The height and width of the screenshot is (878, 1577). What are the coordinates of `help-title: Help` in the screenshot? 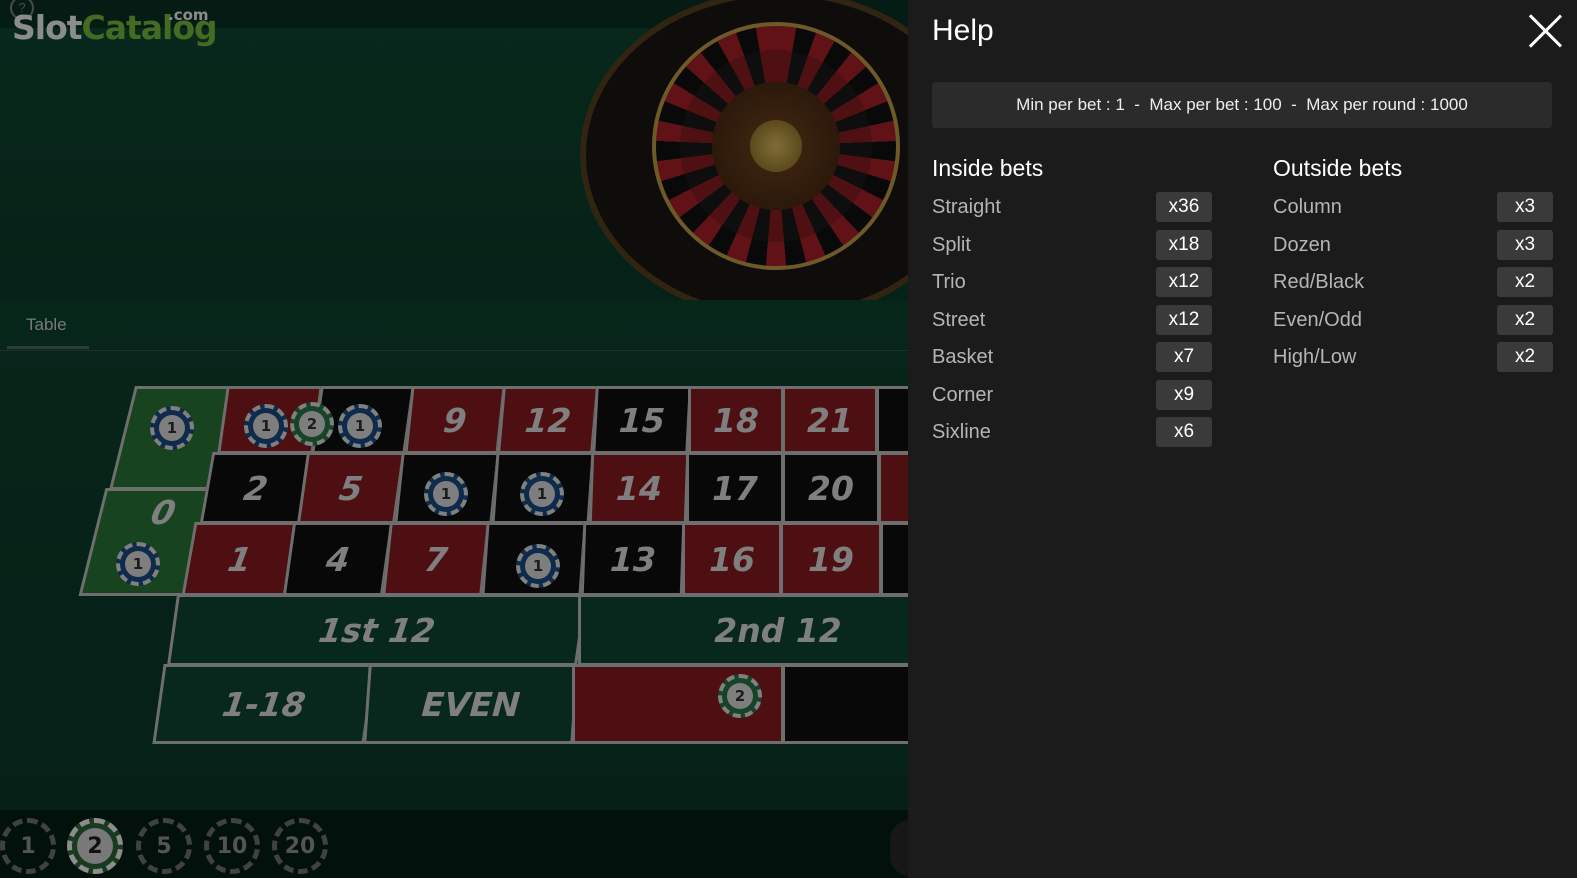 It's located at (963, 30).